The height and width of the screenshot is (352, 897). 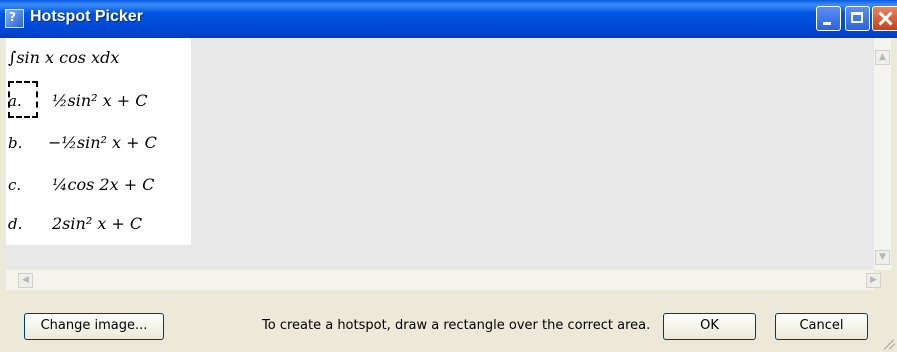 I want to click on integral-expression: ∫sin x cos xdx, so click(x=64, y=57).